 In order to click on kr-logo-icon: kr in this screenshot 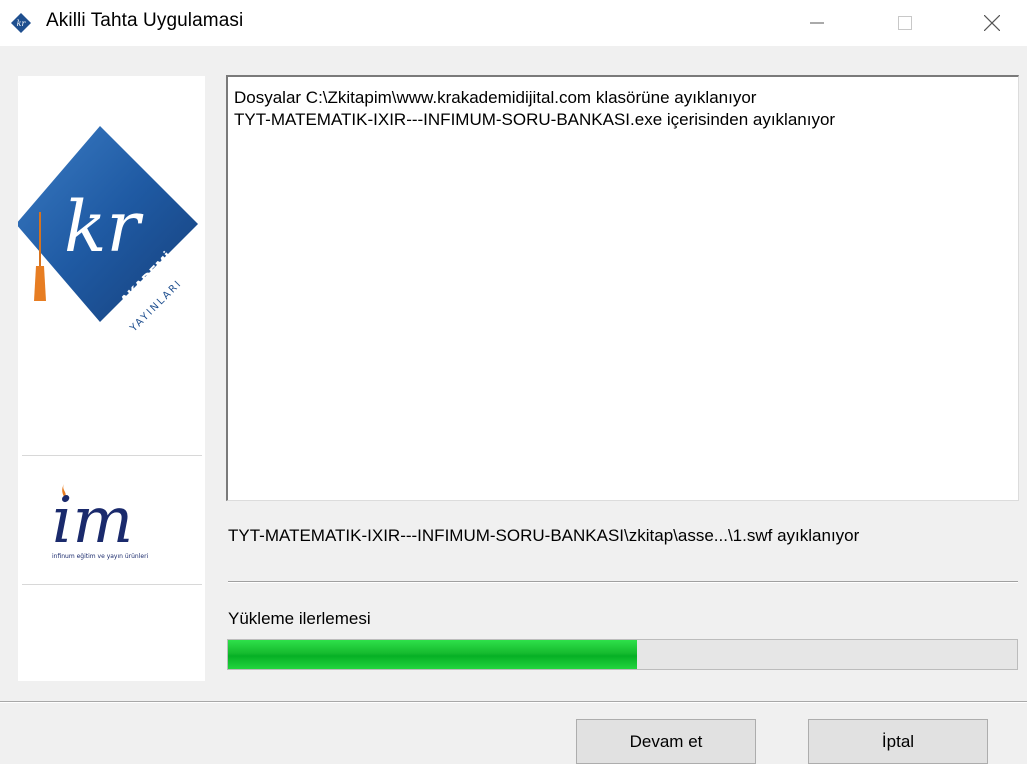, I will do `click(21, 23)`.